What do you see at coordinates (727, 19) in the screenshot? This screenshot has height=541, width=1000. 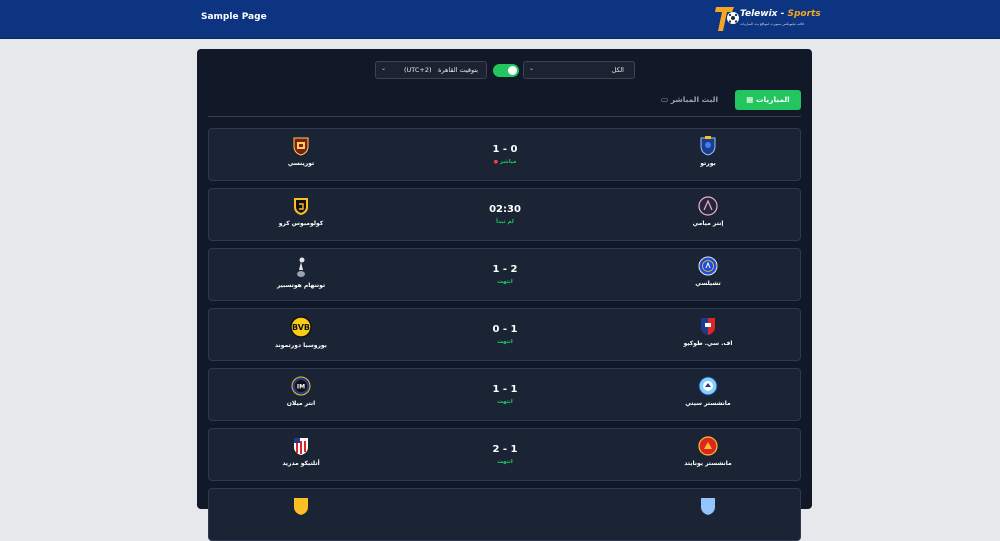 I see `logo-icon` at bounding box center [727, 19].